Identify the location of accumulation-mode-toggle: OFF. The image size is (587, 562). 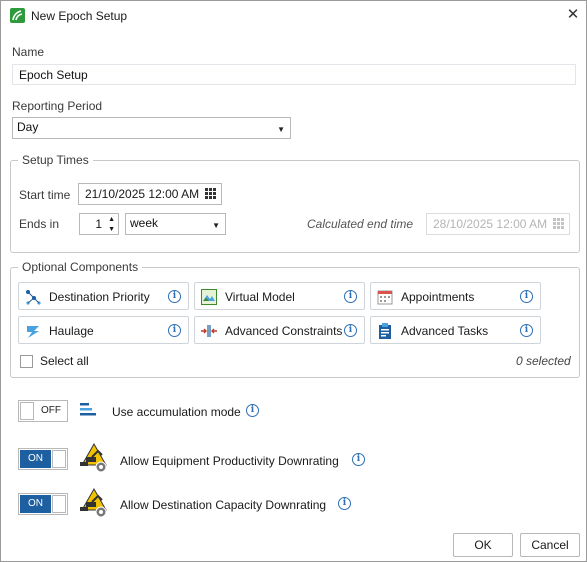
(43, 411).